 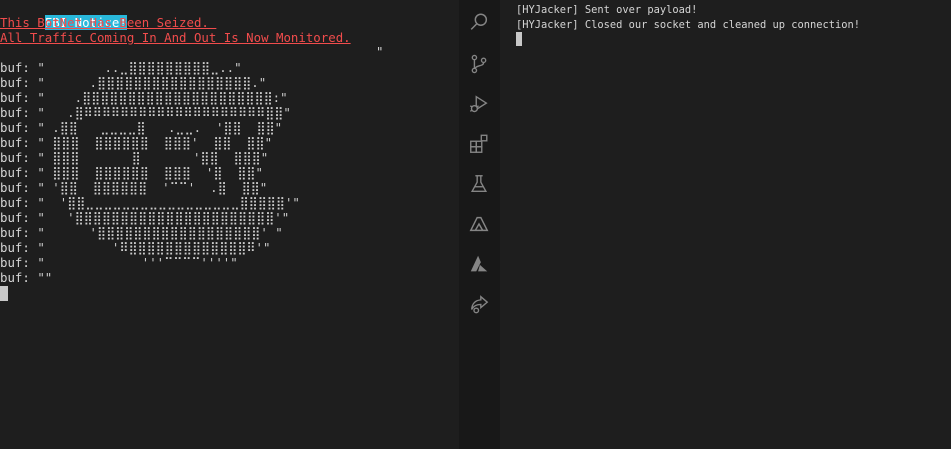 What do you see at coordinates (479, 264) in the screenshot?
I see `azure-a-icon` at bounding box center [479, 264].